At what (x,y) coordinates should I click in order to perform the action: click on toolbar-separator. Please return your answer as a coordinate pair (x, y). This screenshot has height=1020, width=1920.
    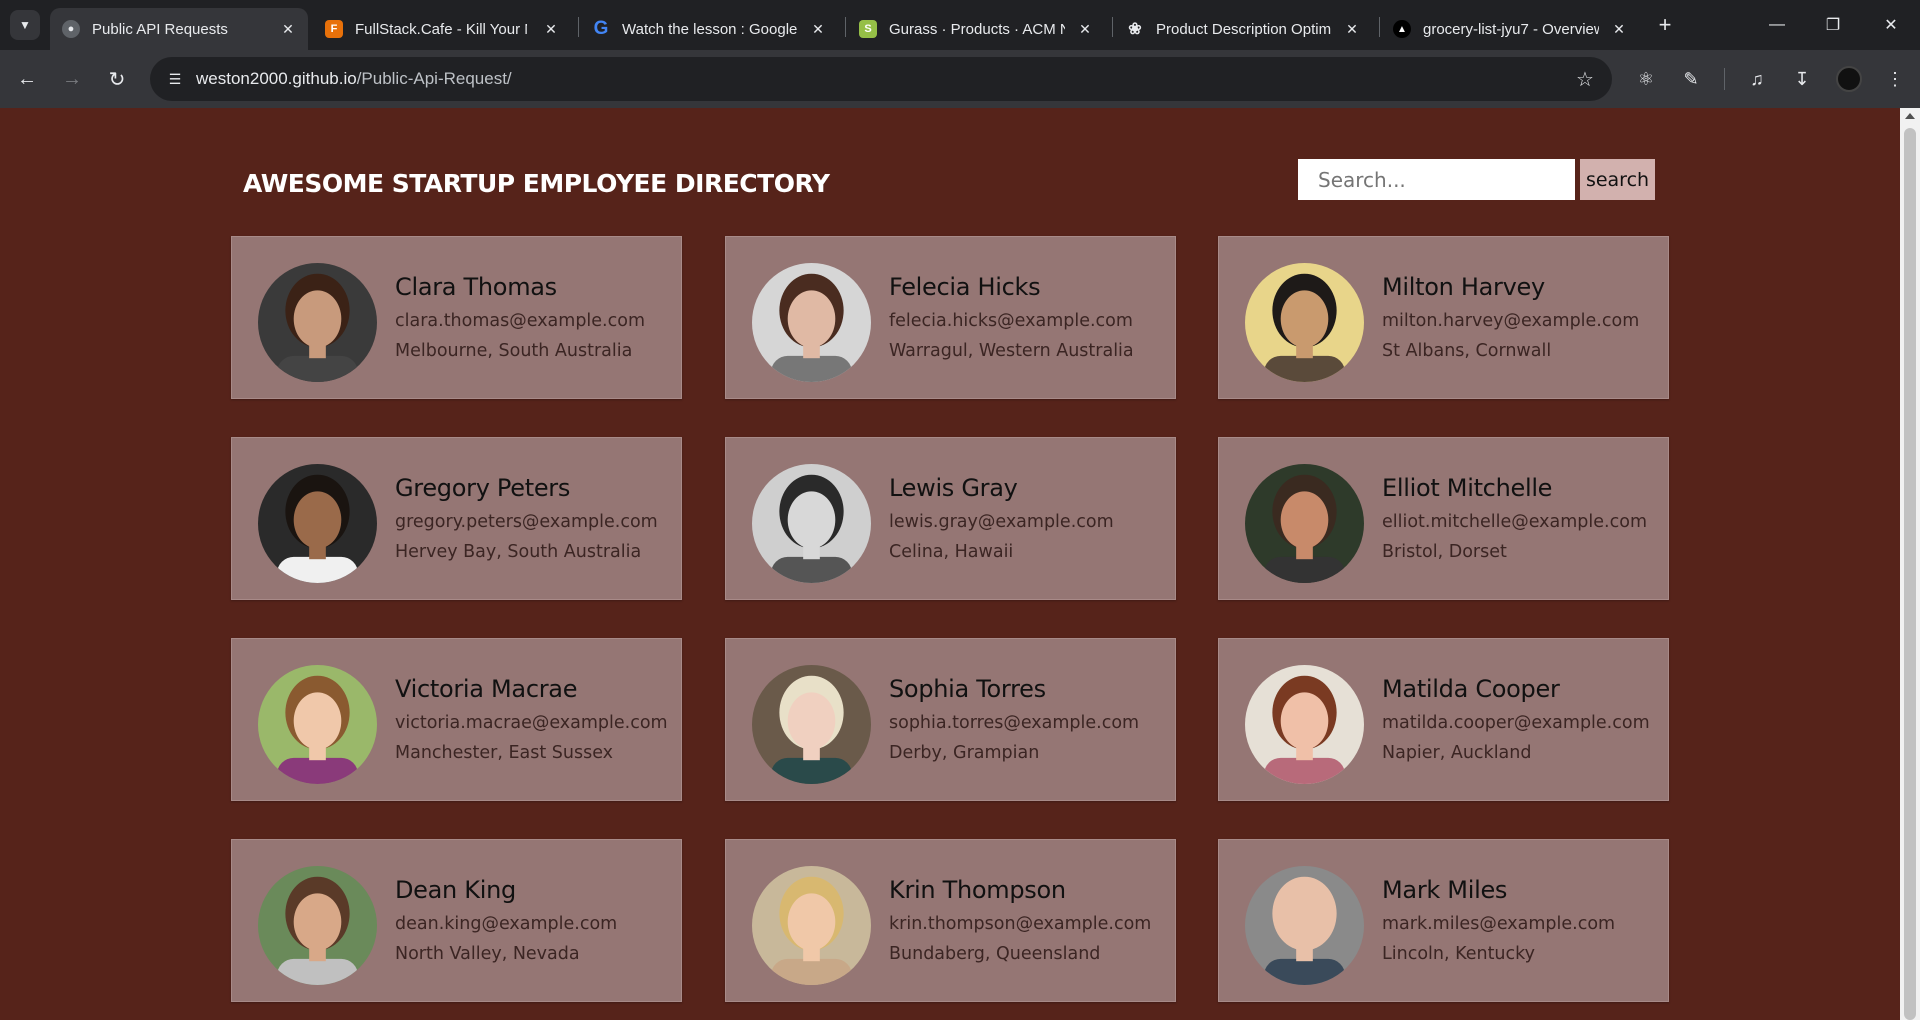
    Looking at the image, I should click on (1724, 79).